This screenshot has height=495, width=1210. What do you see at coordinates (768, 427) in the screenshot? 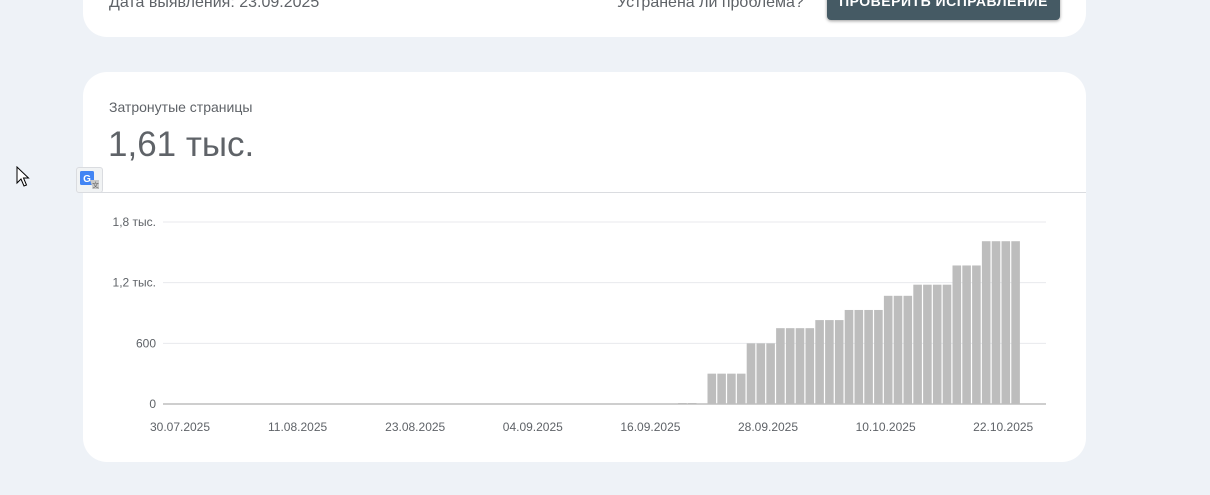
I see `x-tick-label: 28.09.2025` at bounding box center [768, 427].